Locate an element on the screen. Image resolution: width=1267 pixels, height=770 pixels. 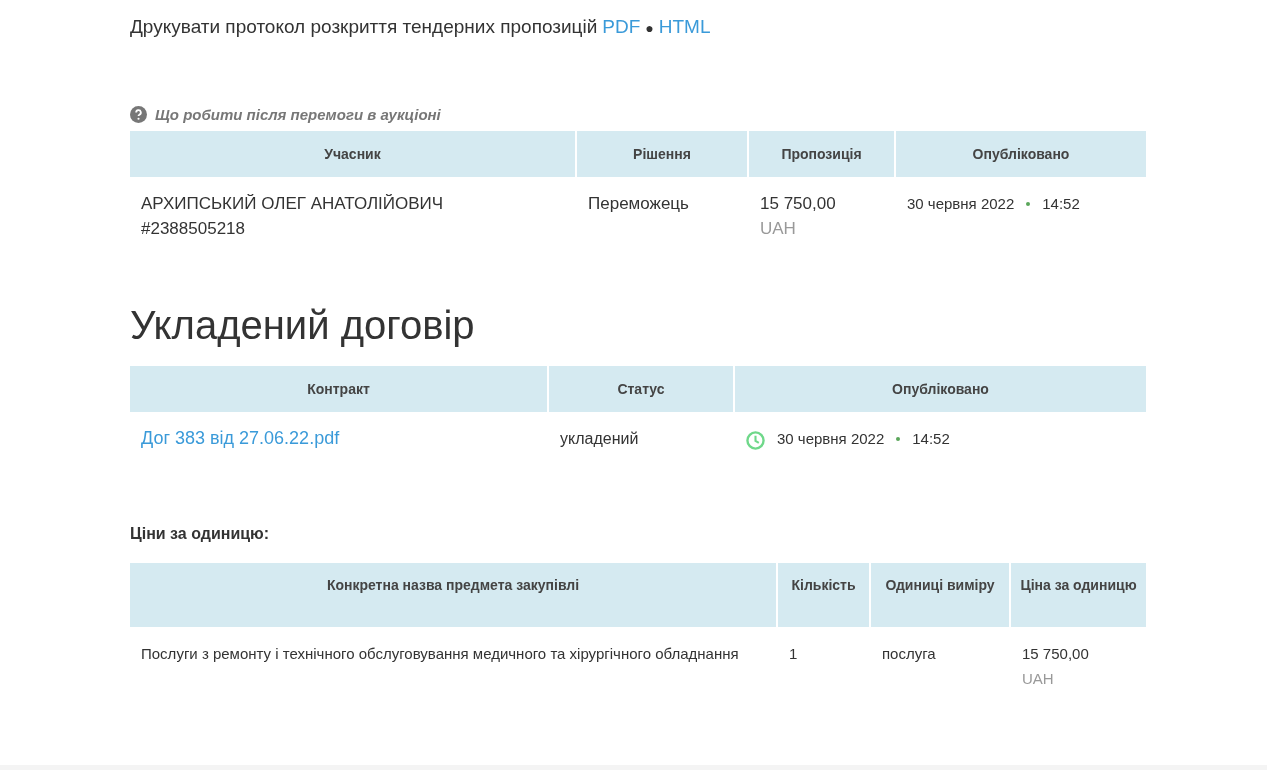
clock-icon is located at coordinates (755, 440).